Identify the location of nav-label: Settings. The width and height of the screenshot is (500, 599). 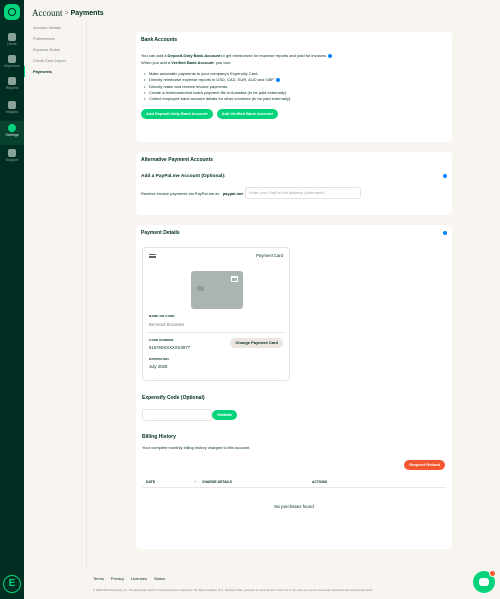
(12, 135).